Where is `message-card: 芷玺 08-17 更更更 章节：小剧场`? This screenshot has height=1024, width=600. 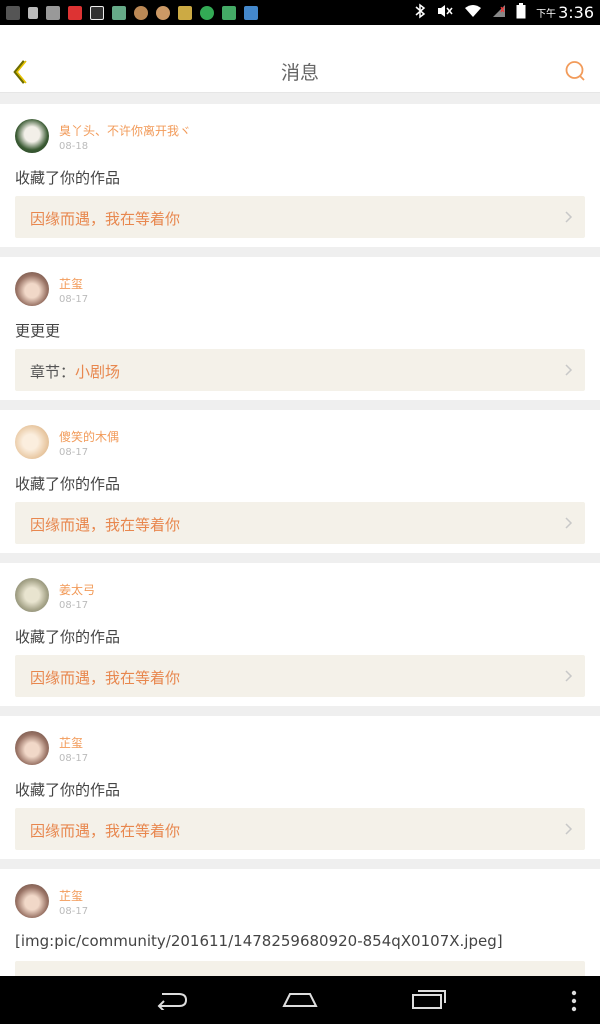 message-card: 芷玺 08-17 更更更 章节：小剧场 is located at coordinates (300, 328).